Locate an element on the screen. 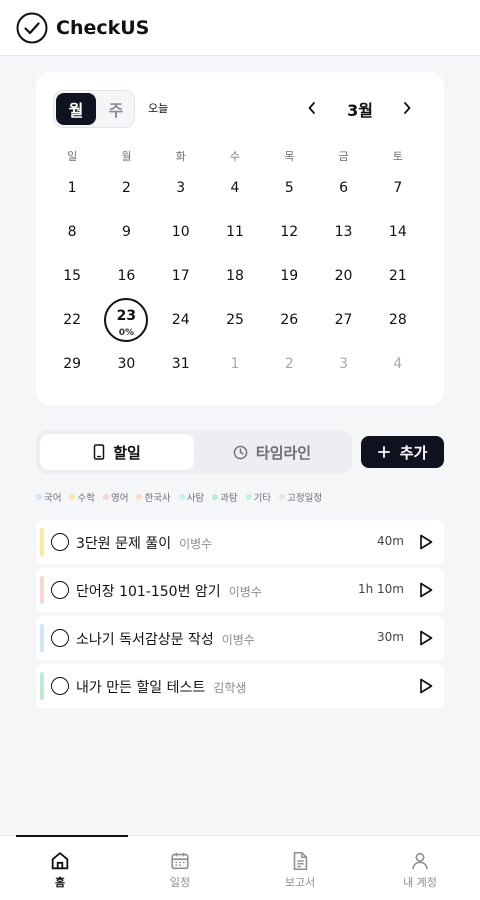 The width and height of the screenshot is (480, 900). app-title: CheckUS is located at coordinates (103, 27).